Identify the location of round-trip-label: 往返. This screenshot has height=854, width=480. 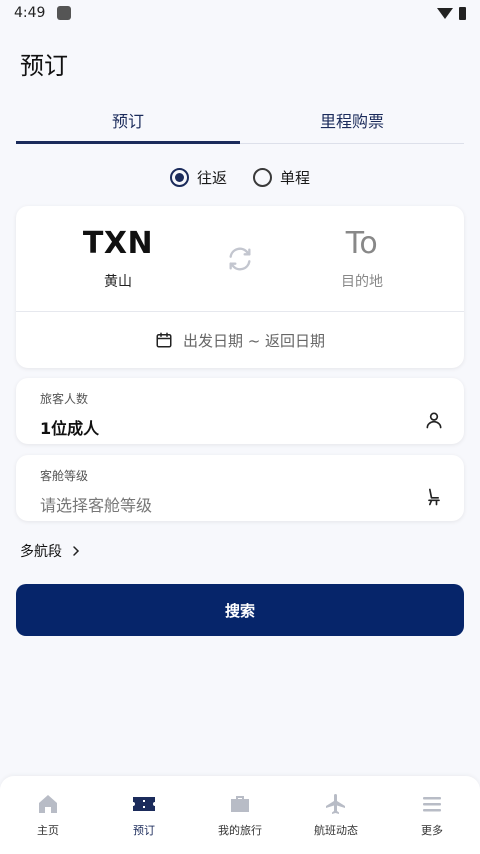
(211, 177).